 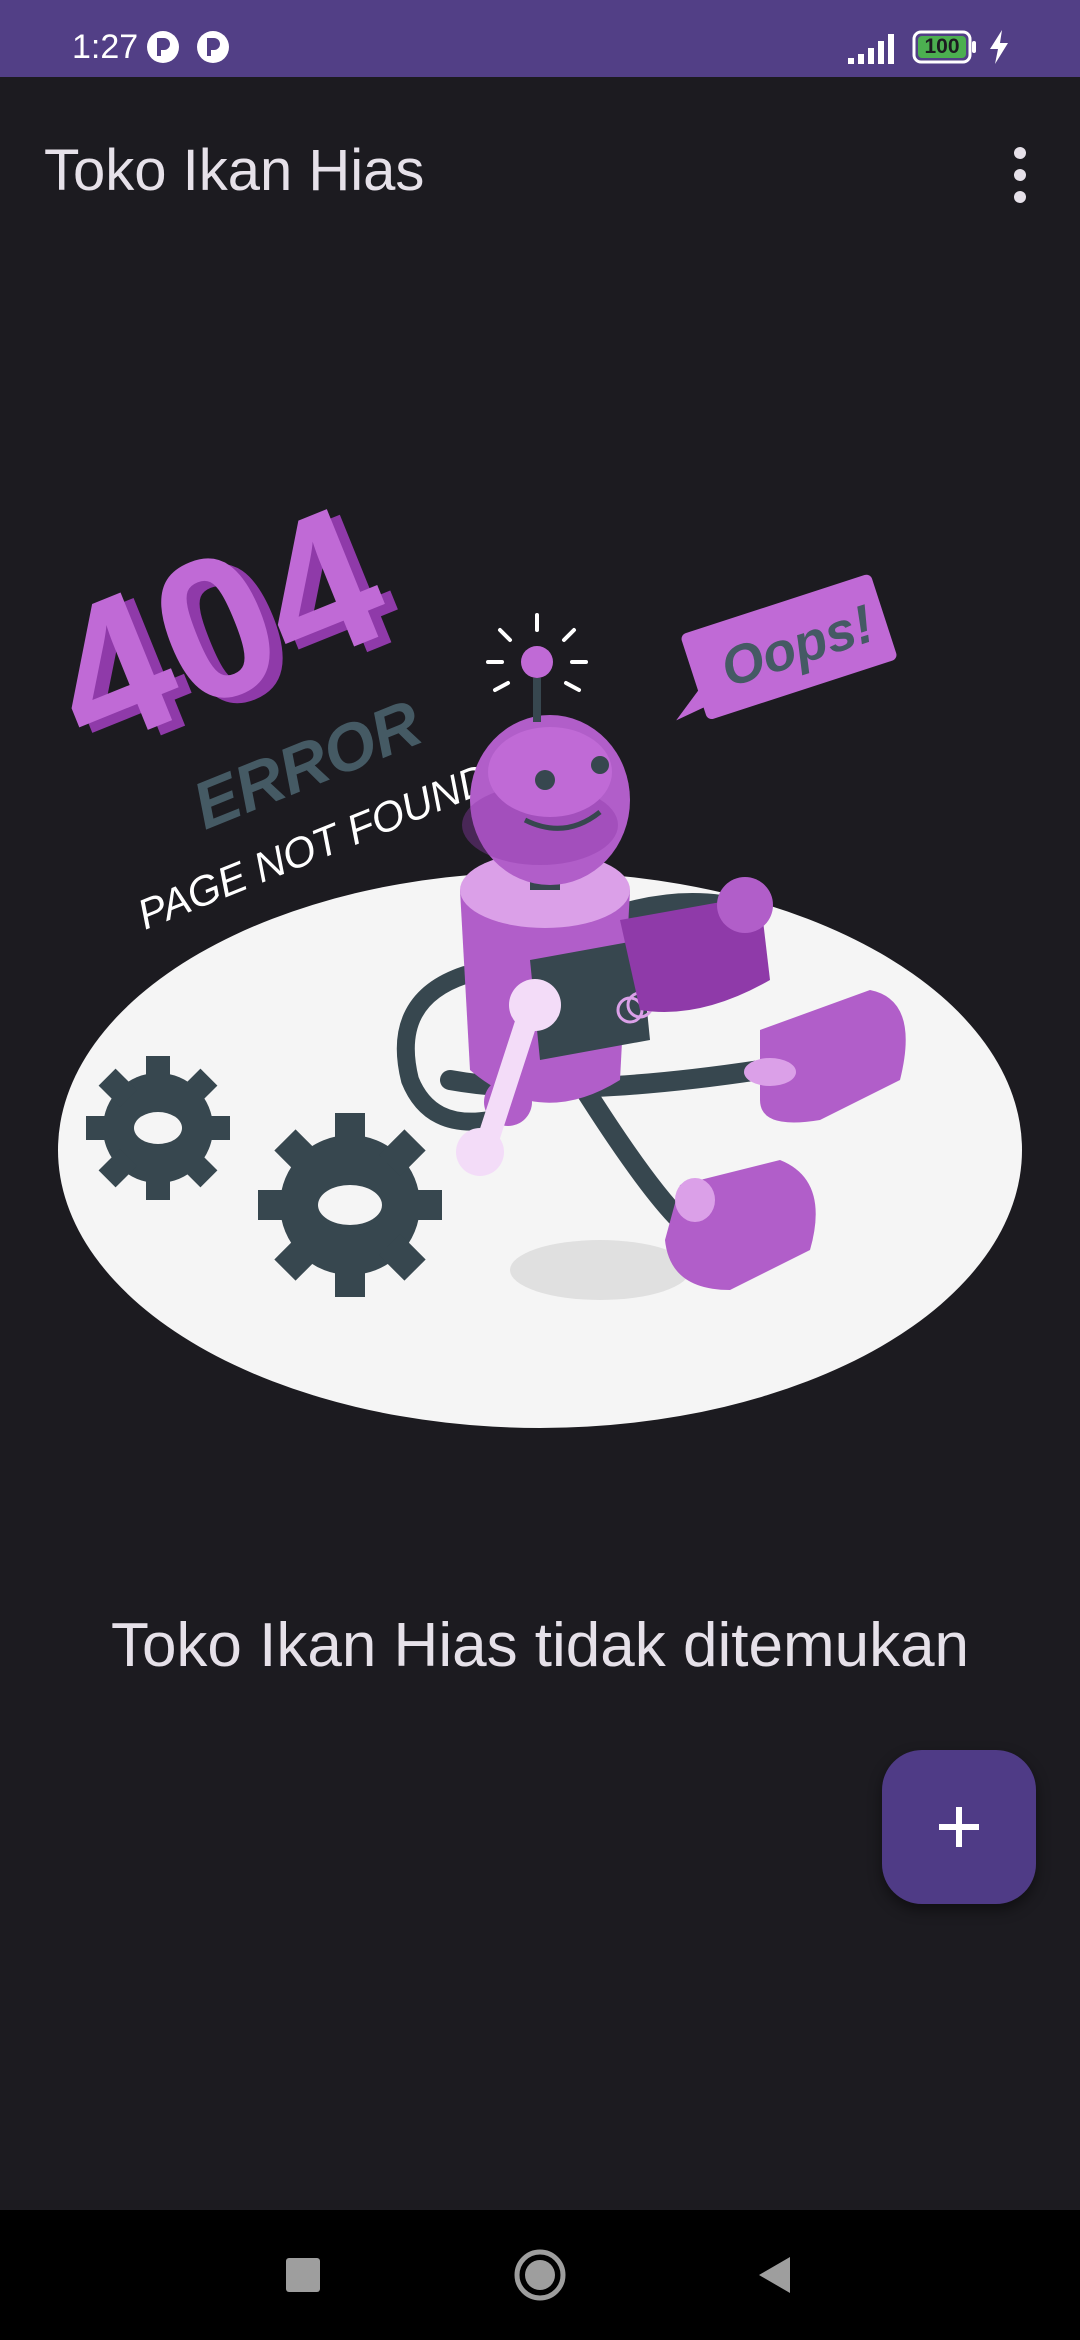 What do you see at coordinates (775, 2275) in the screenshot?
I see `back-icon` at bounding box center [775, 2275].